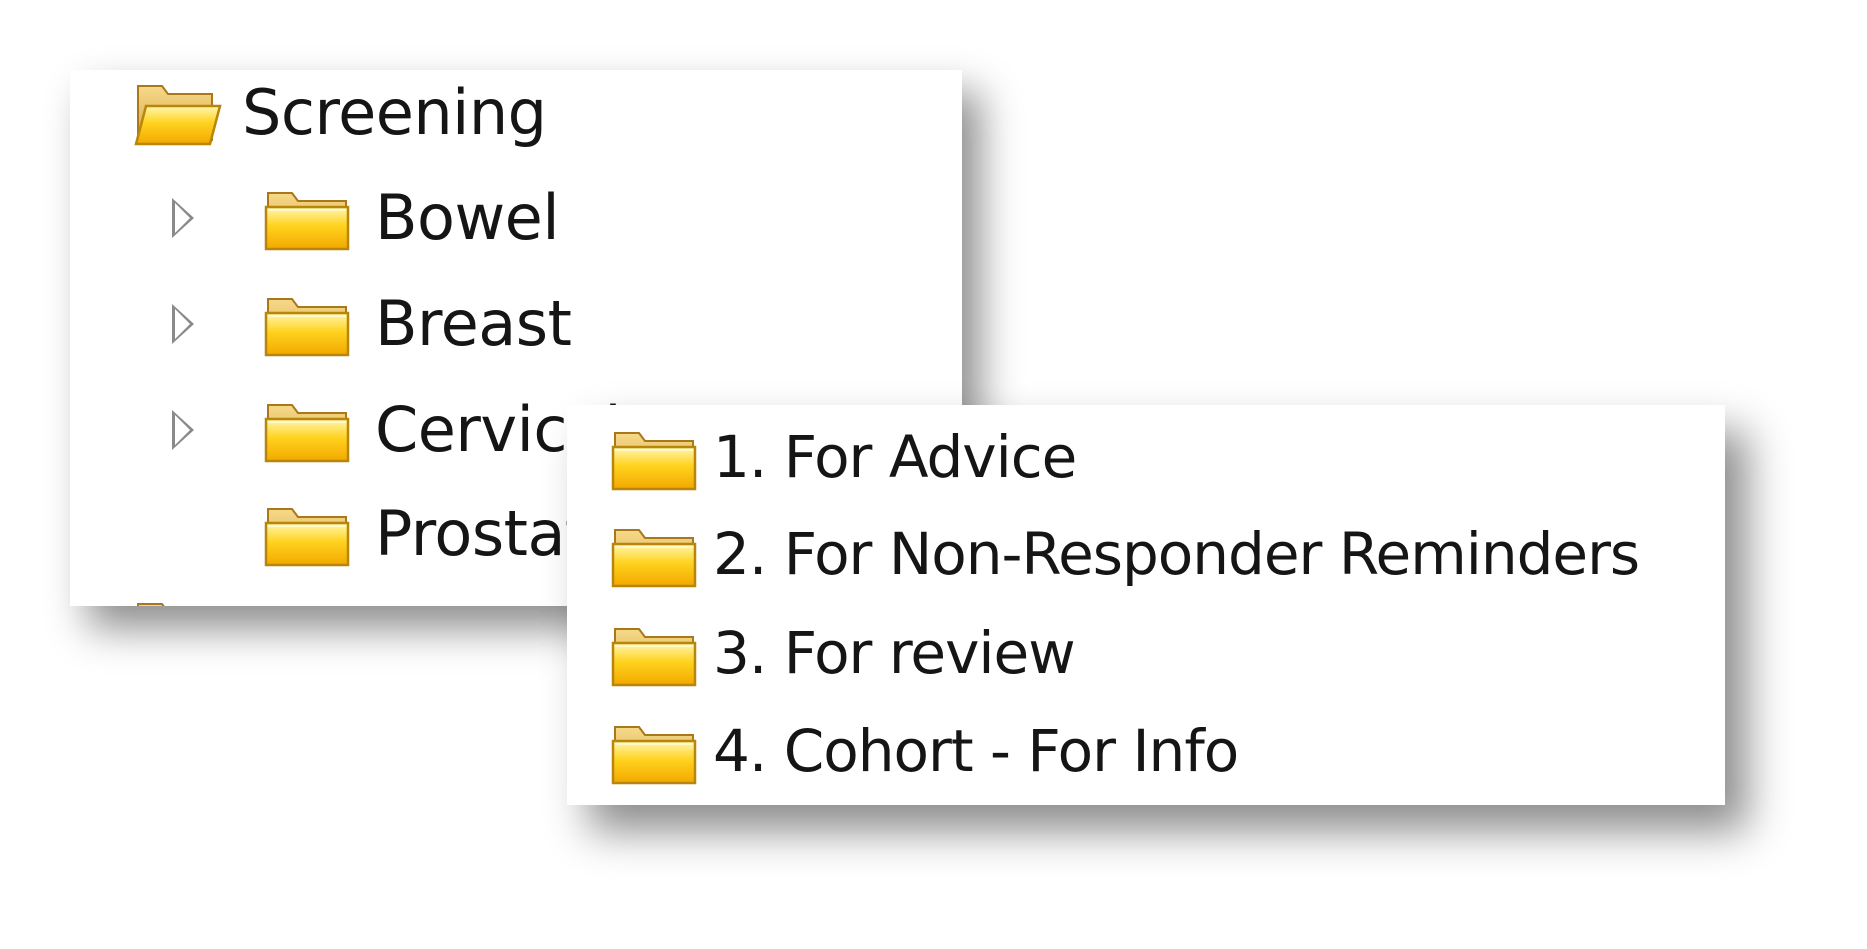 Image resolution: width=1867 pixels, height=949 pixels. What do you see at coordinates (467, 217) in the screenshot?
I see `tree-node-label: Bowel` at bounding box center [467, 217].